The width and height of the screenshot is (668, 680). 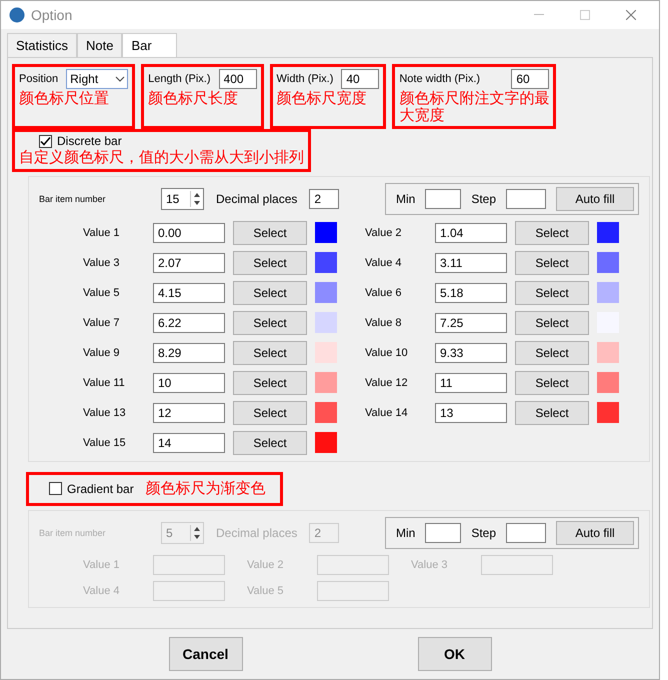 What do you see at coordinates (52, 15) in the screenshot?
I see `window-title: Option` at bounding box center [52, 15].